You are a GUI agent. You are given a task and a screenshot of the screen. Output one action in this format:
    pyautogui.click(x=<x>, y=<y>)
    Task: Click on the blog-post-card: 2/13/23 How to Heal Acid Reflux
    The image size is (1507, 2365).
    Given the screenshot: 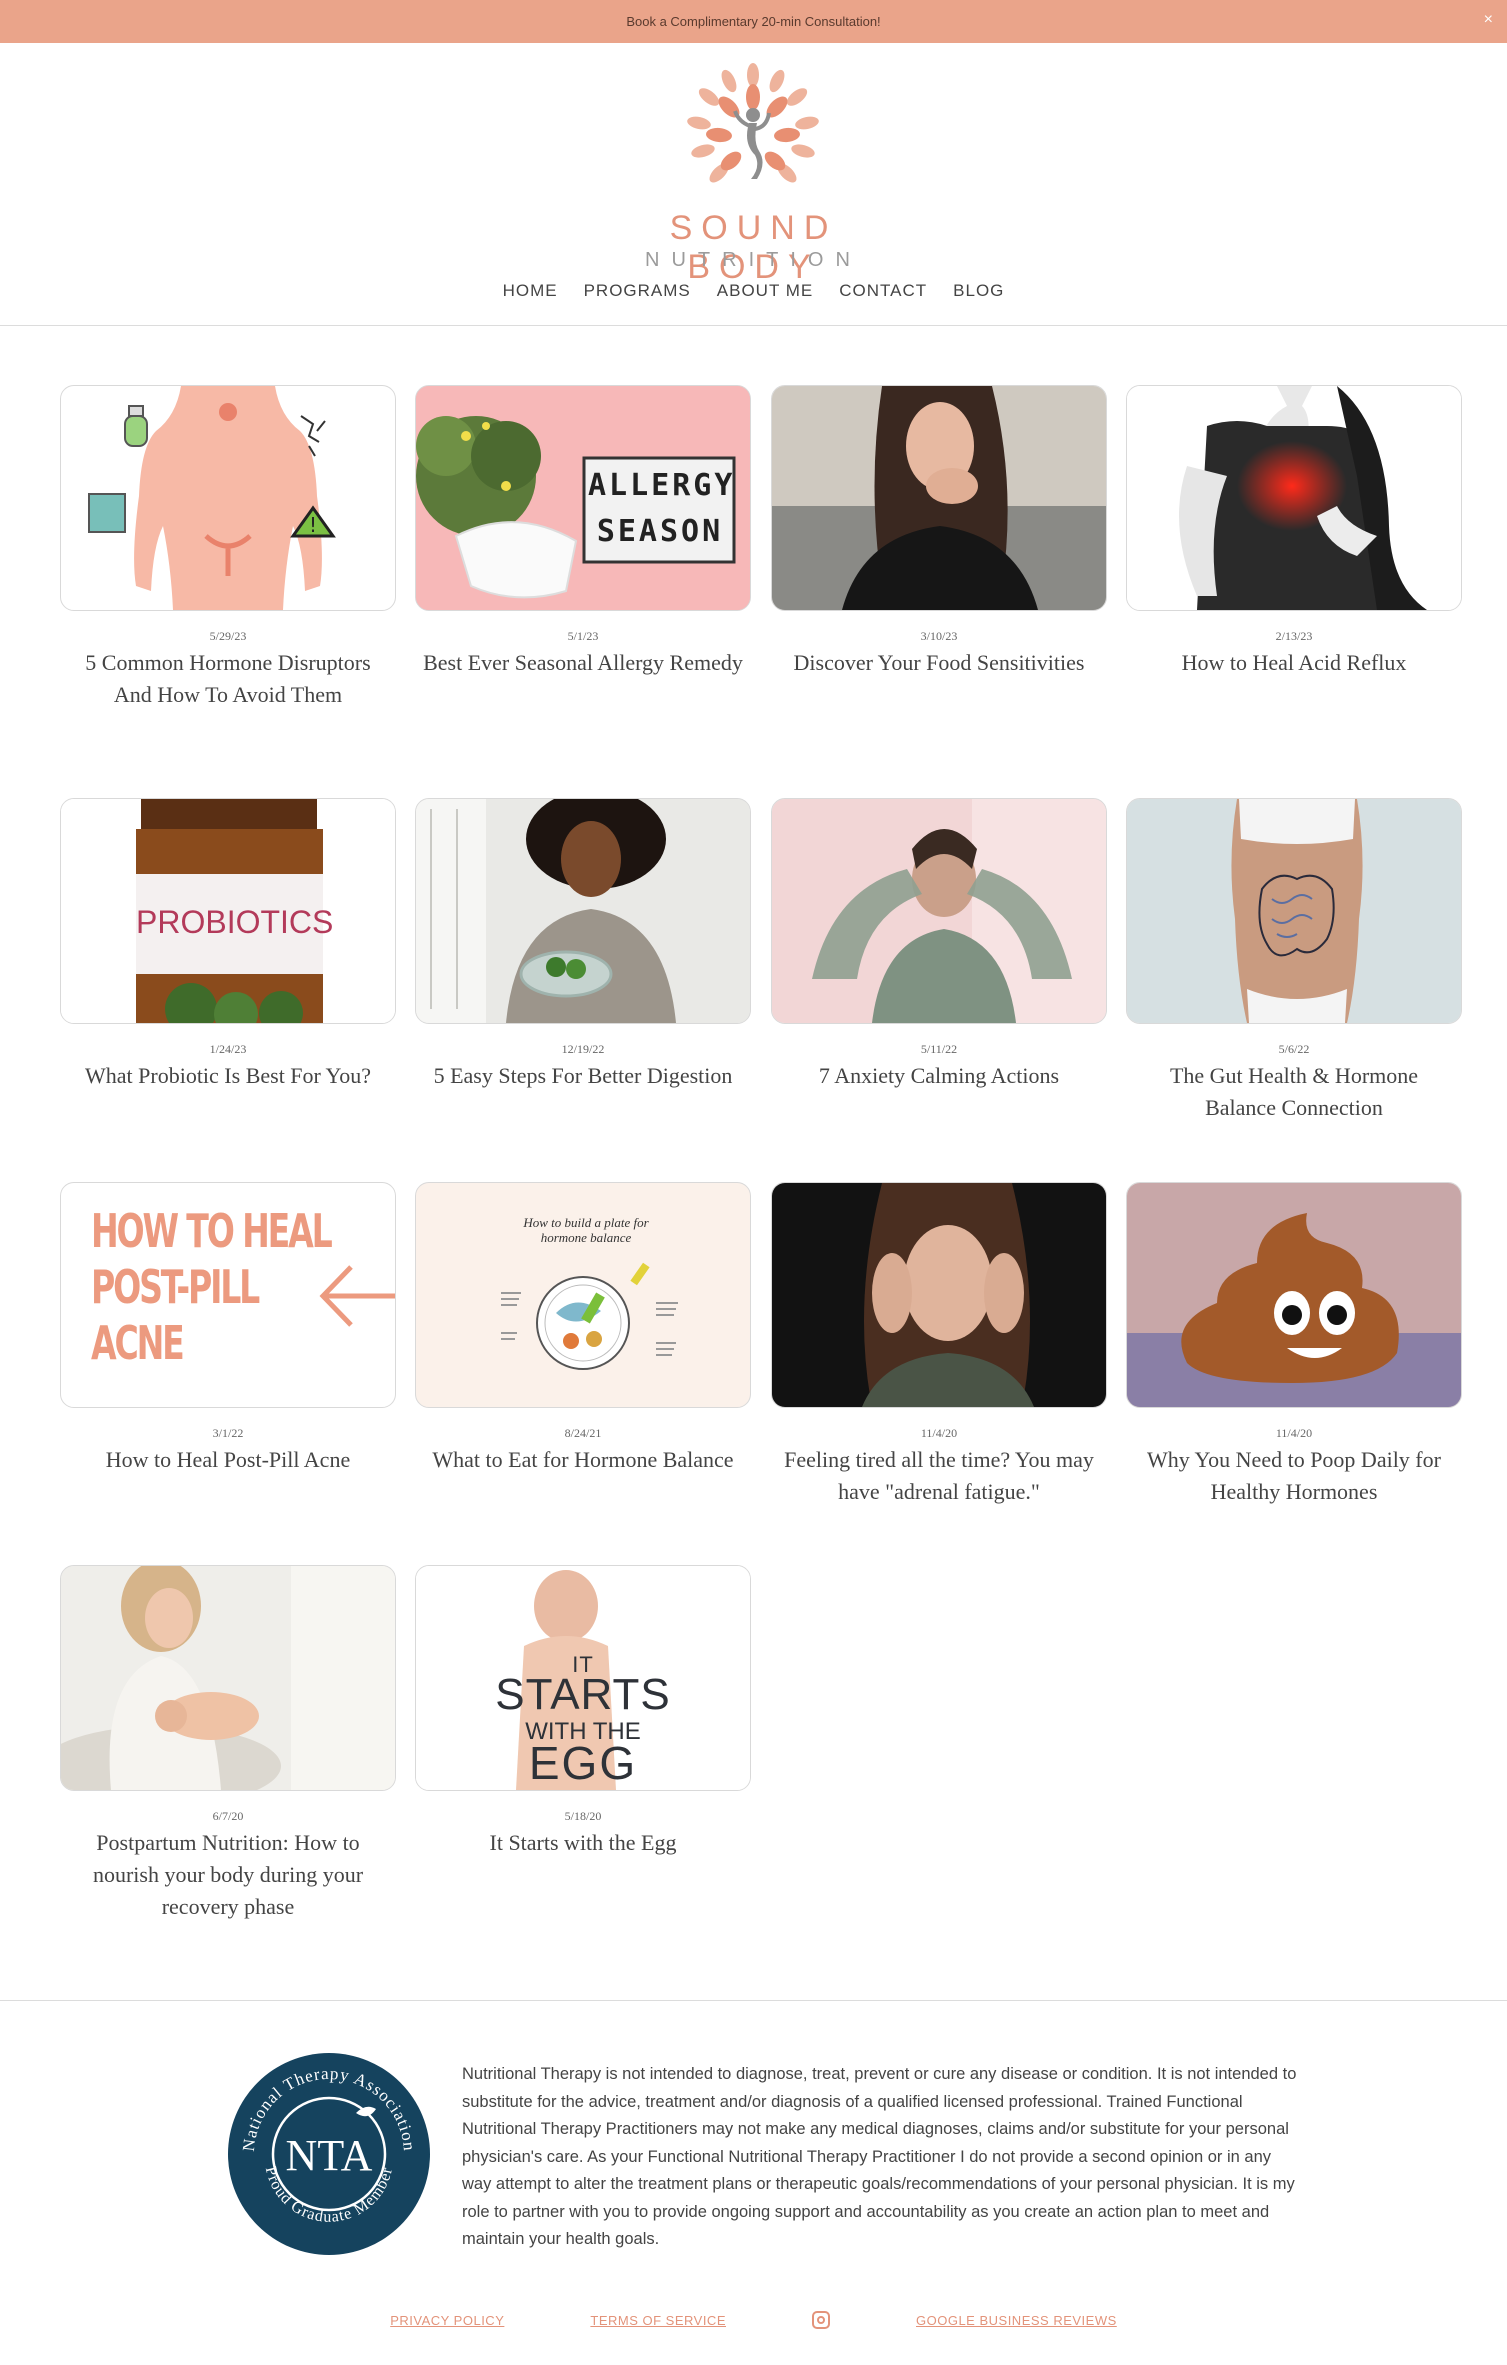 What is the action you would take?
    pyautogui.click(x=1294, y=532)
    